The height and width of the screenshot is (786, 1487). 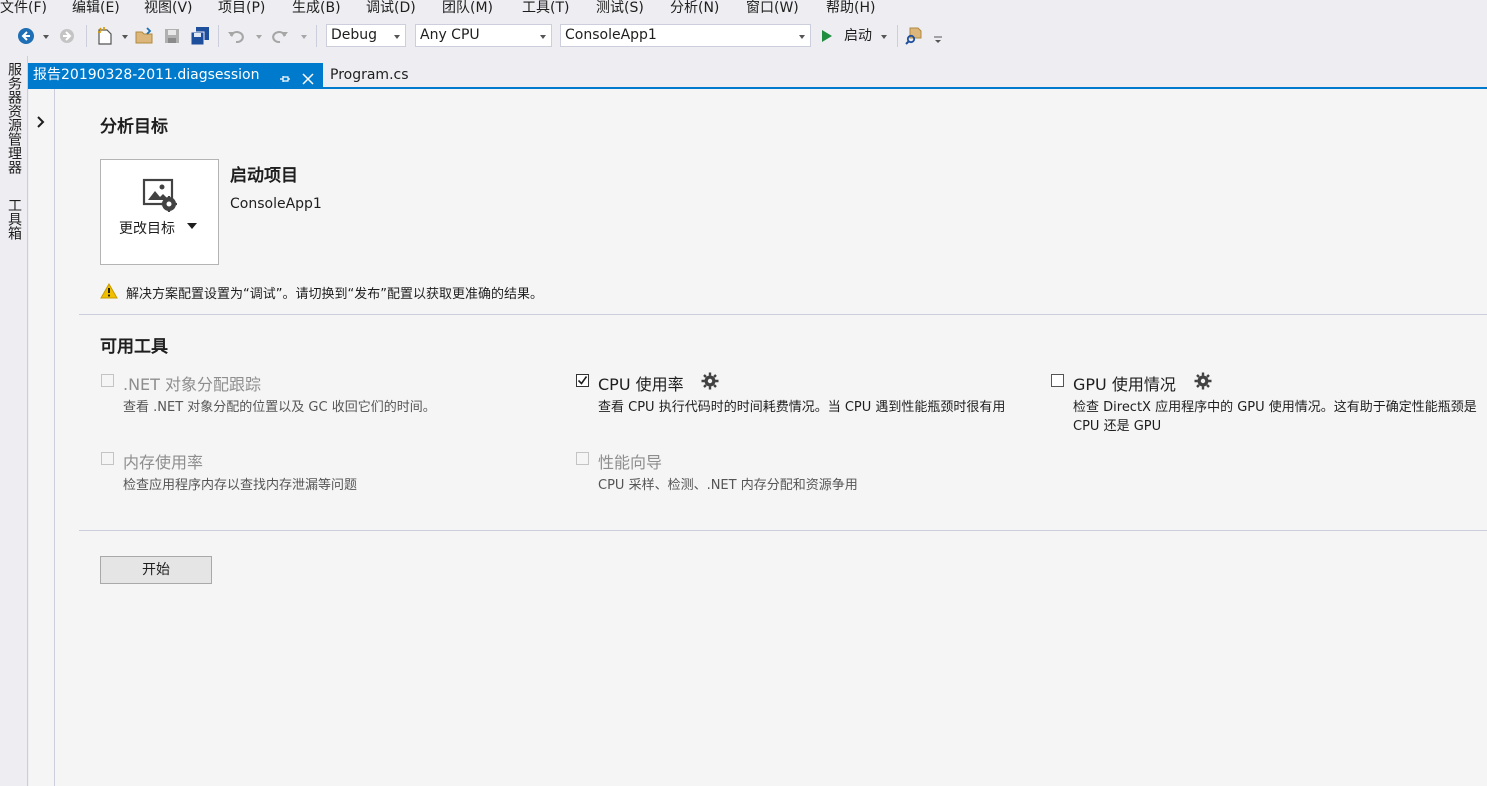 What do you see at coordinates (23, 8) in the screenshot?
I see `menu-file: 文件(F)` at bounding box center [23, 8].